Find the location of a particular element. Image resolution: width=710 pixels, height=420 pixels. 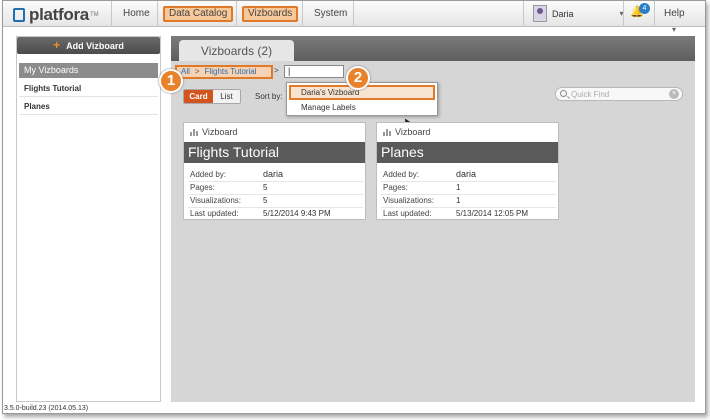

card-view-button: Card is located at coordinates (198, 96).